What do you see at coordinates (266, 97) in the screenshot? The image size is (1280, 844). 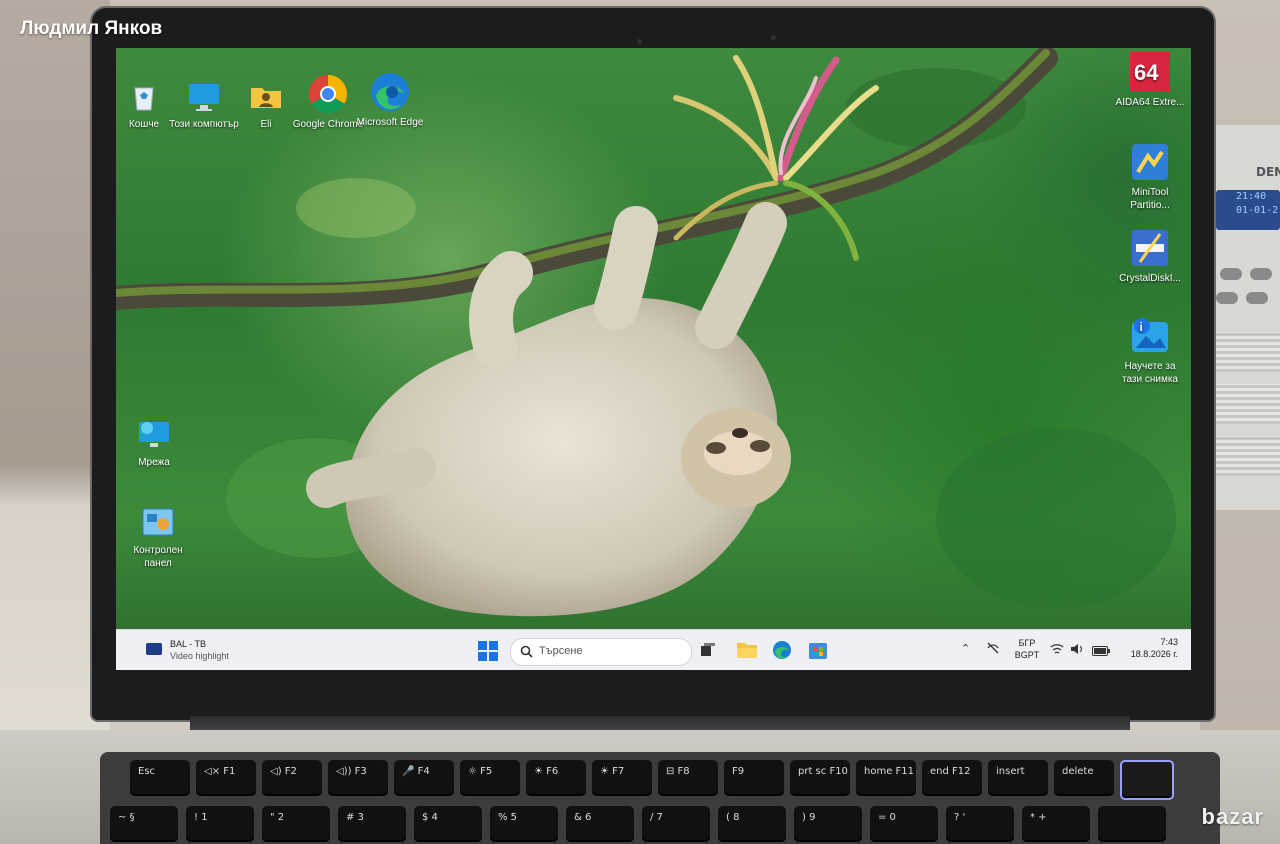 I see `user-folder-icon` at bounding box center [266, 97].